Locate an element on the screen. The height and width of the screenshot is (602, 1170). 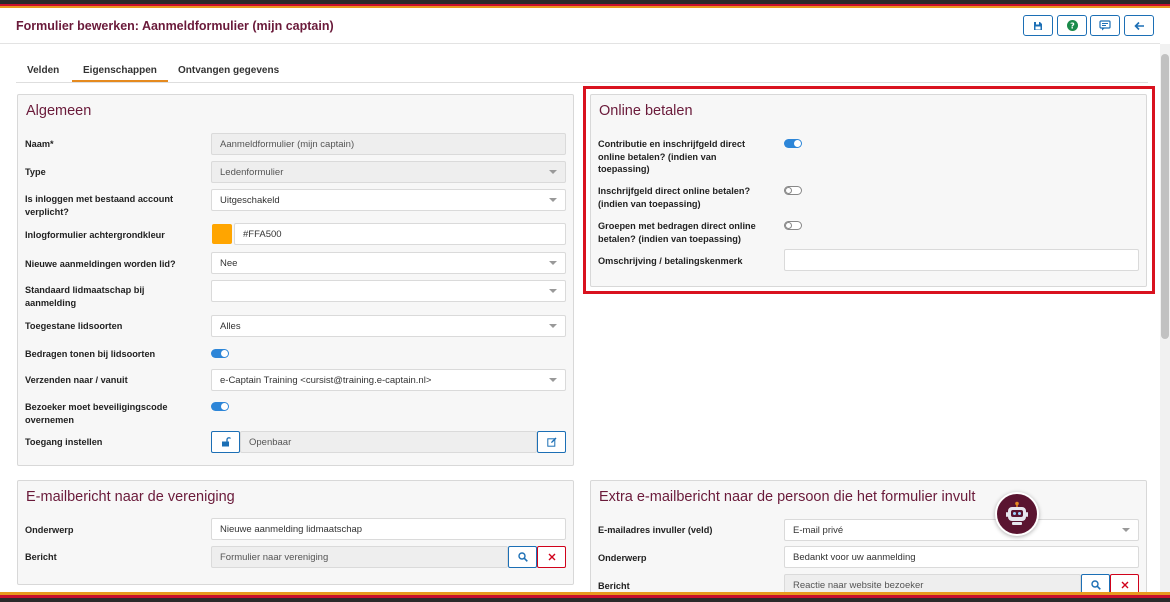
adres-value: E-mail privé is located at coordinates (818, 530).